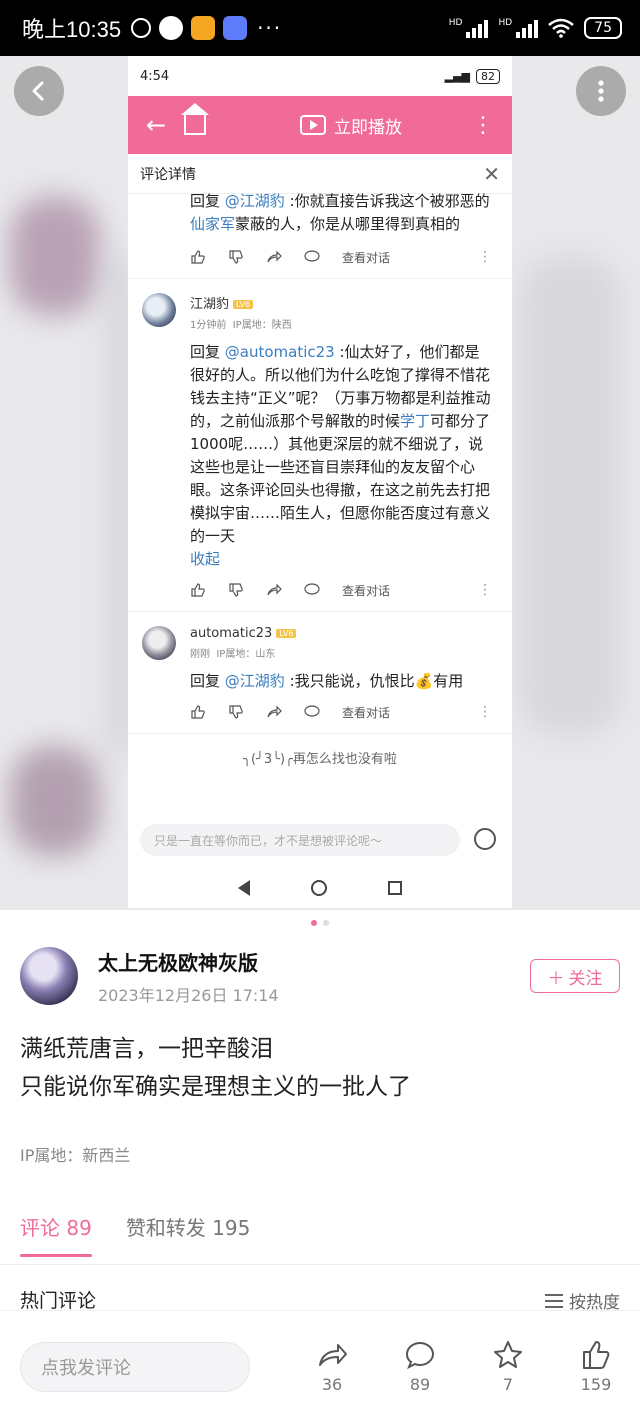 The width and height of the screenshot is (640, 1422). Describe the element at coordinates (472, 76) in the screenshot. I see `inner-status-icons: ▂▄▆ 82` at that location.